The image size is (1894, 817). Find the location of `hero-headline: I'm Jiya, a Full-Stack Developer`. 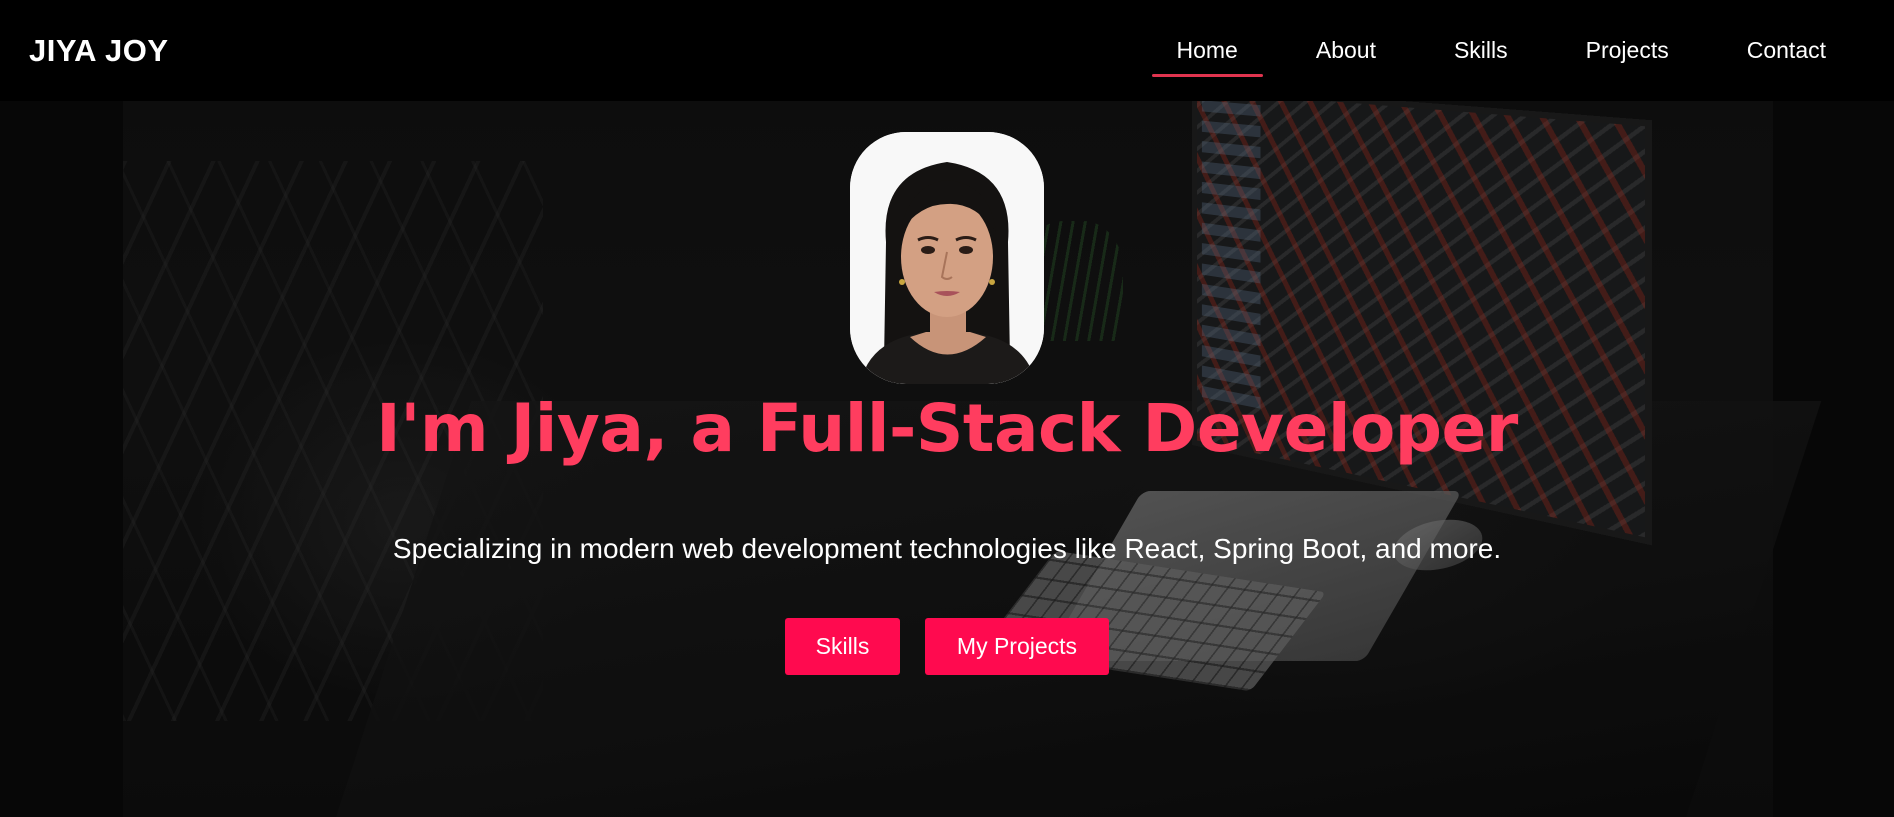

hero-headline: I'm Jiya, a Full-Stack Developer is located at coordinates (947, 428).